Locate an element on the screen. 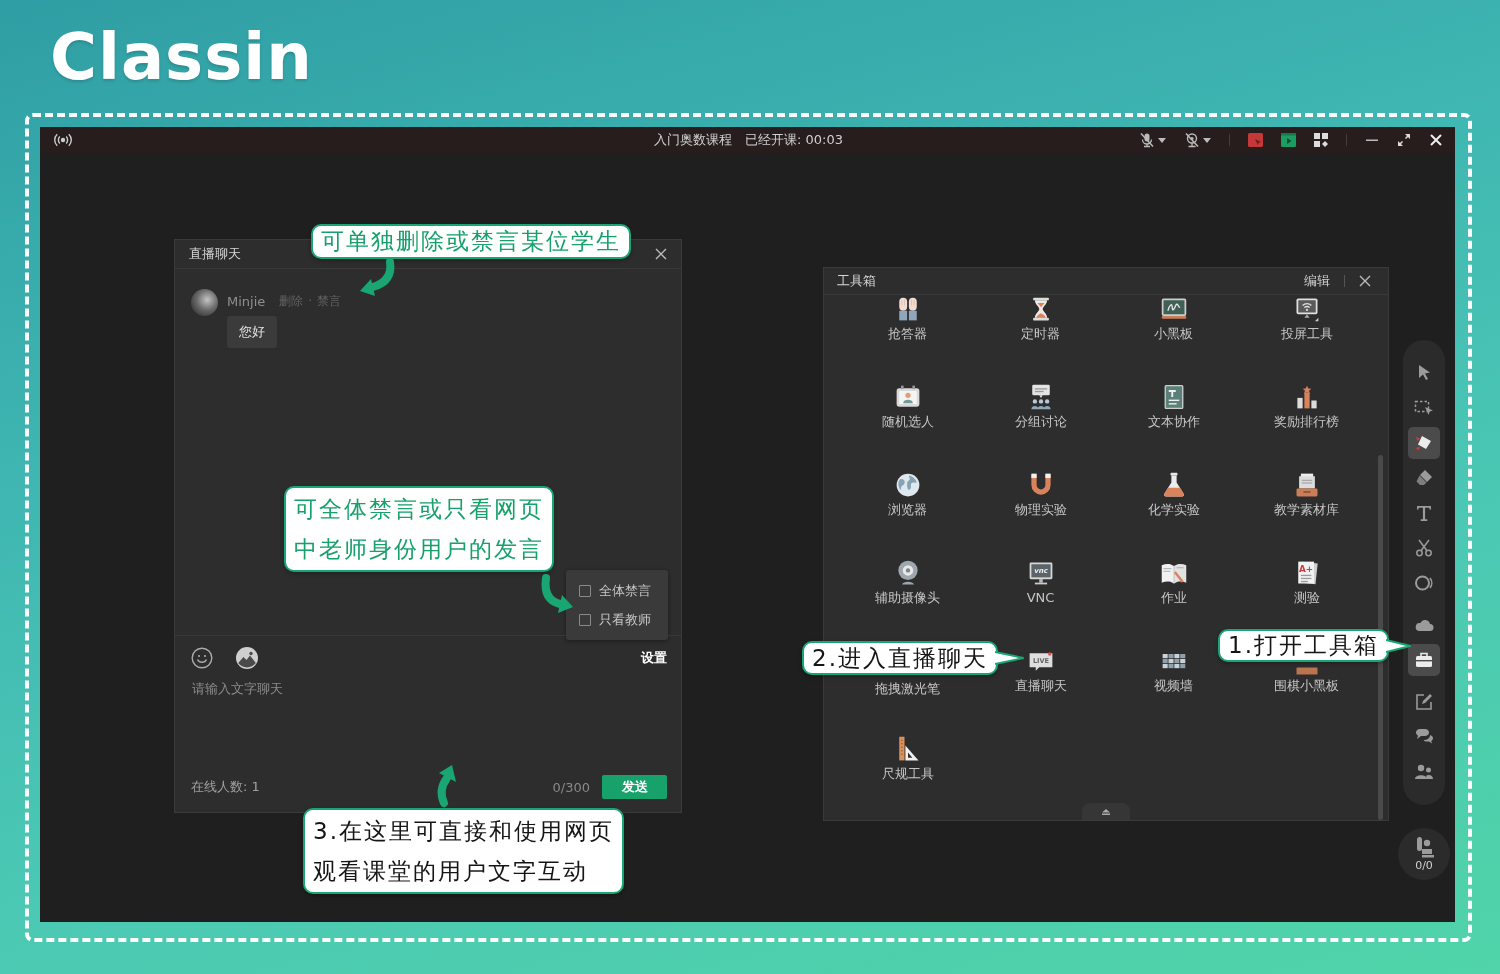 The height and width of the screenshot is (974, 1500). webcam-off-icon is located at coordinates (1192, 140).